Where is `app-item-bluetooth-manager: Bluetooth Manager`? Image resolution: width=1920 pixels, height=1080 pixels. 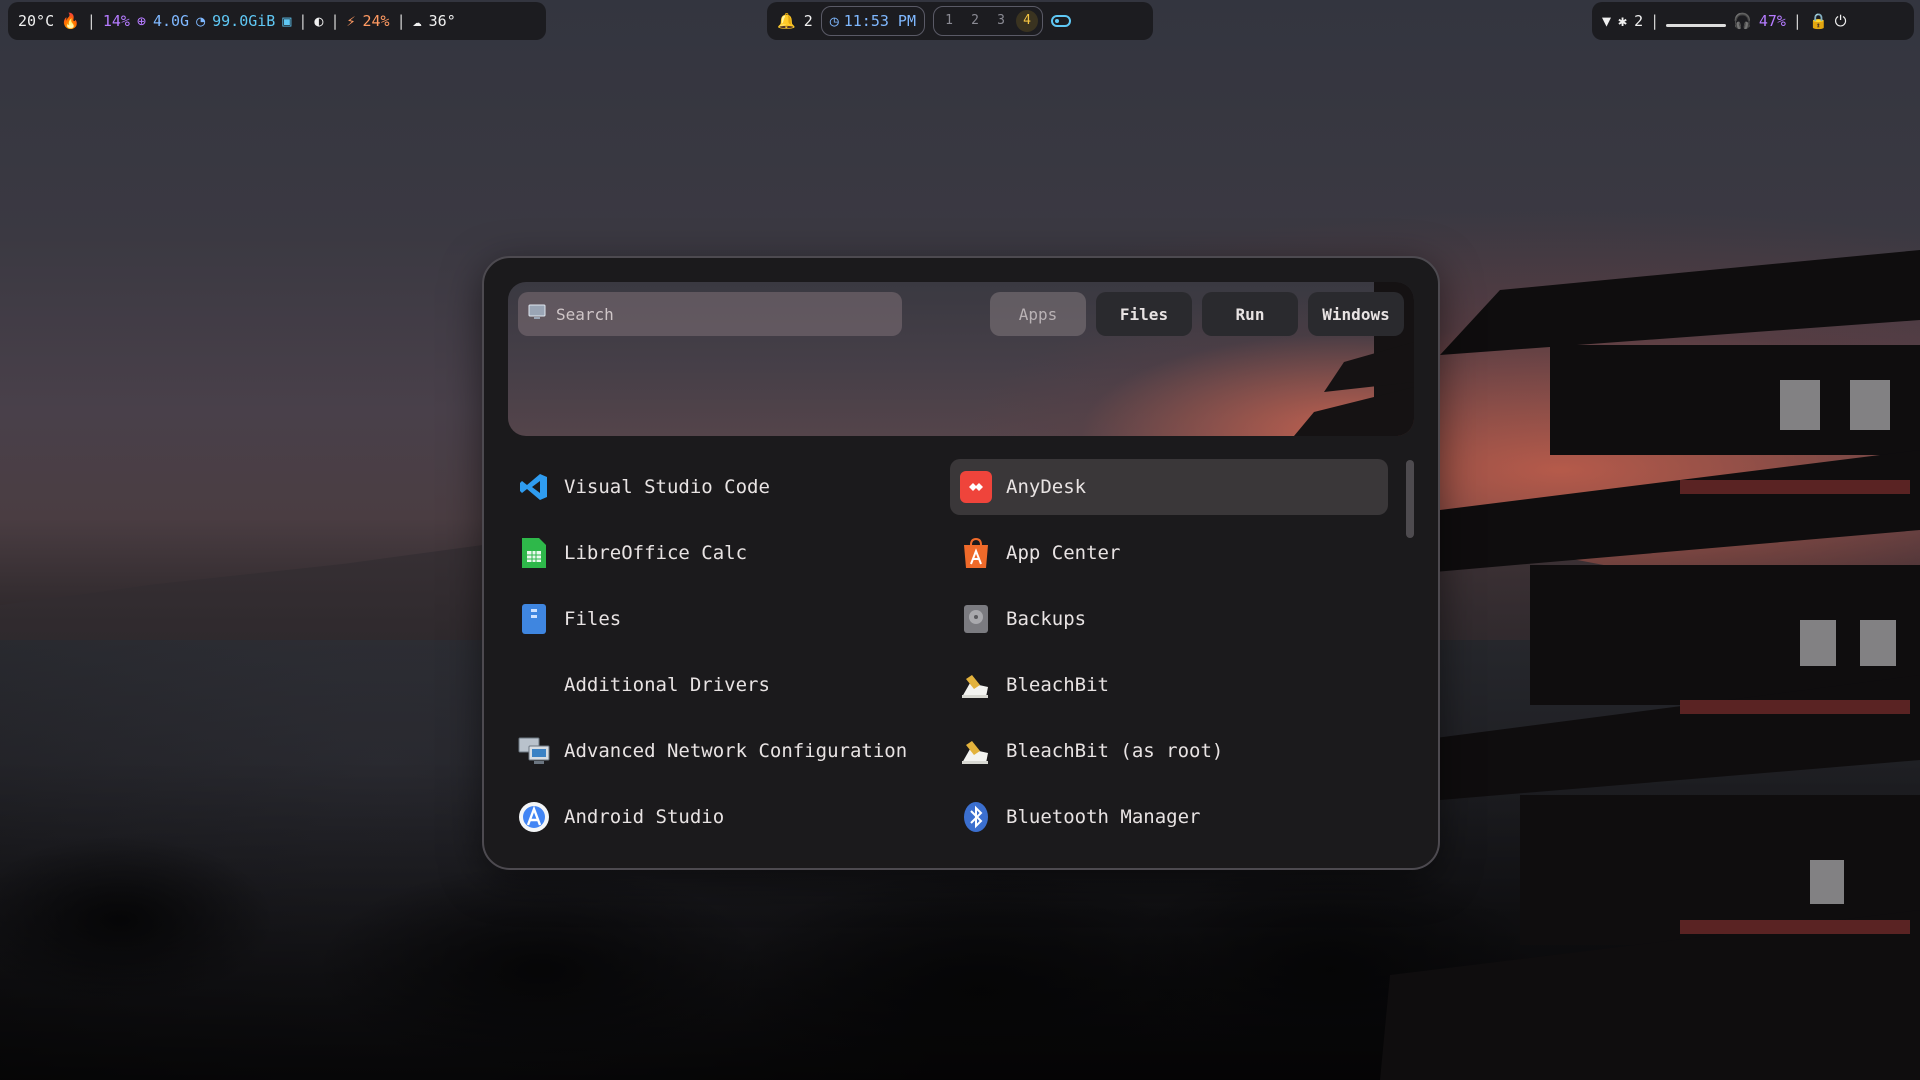
app-item-bluetooth-manager: Bluetooth Manager is located at coordinates (1169, 817).